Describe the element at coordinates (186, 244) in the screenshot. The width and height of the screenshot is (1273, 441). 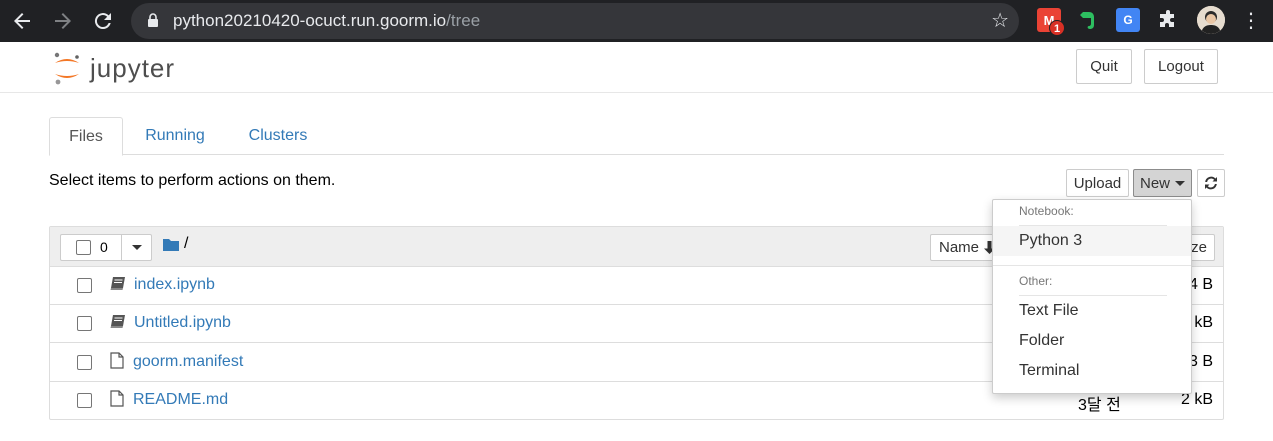
I see `breadcrumb-root: /` at that location.